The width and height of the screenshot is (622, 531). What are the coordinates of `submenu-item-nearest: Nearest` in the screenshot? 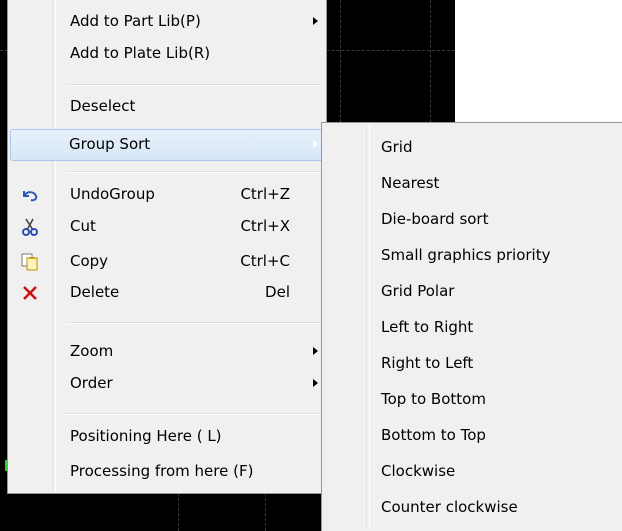 It's located at (472, 184).